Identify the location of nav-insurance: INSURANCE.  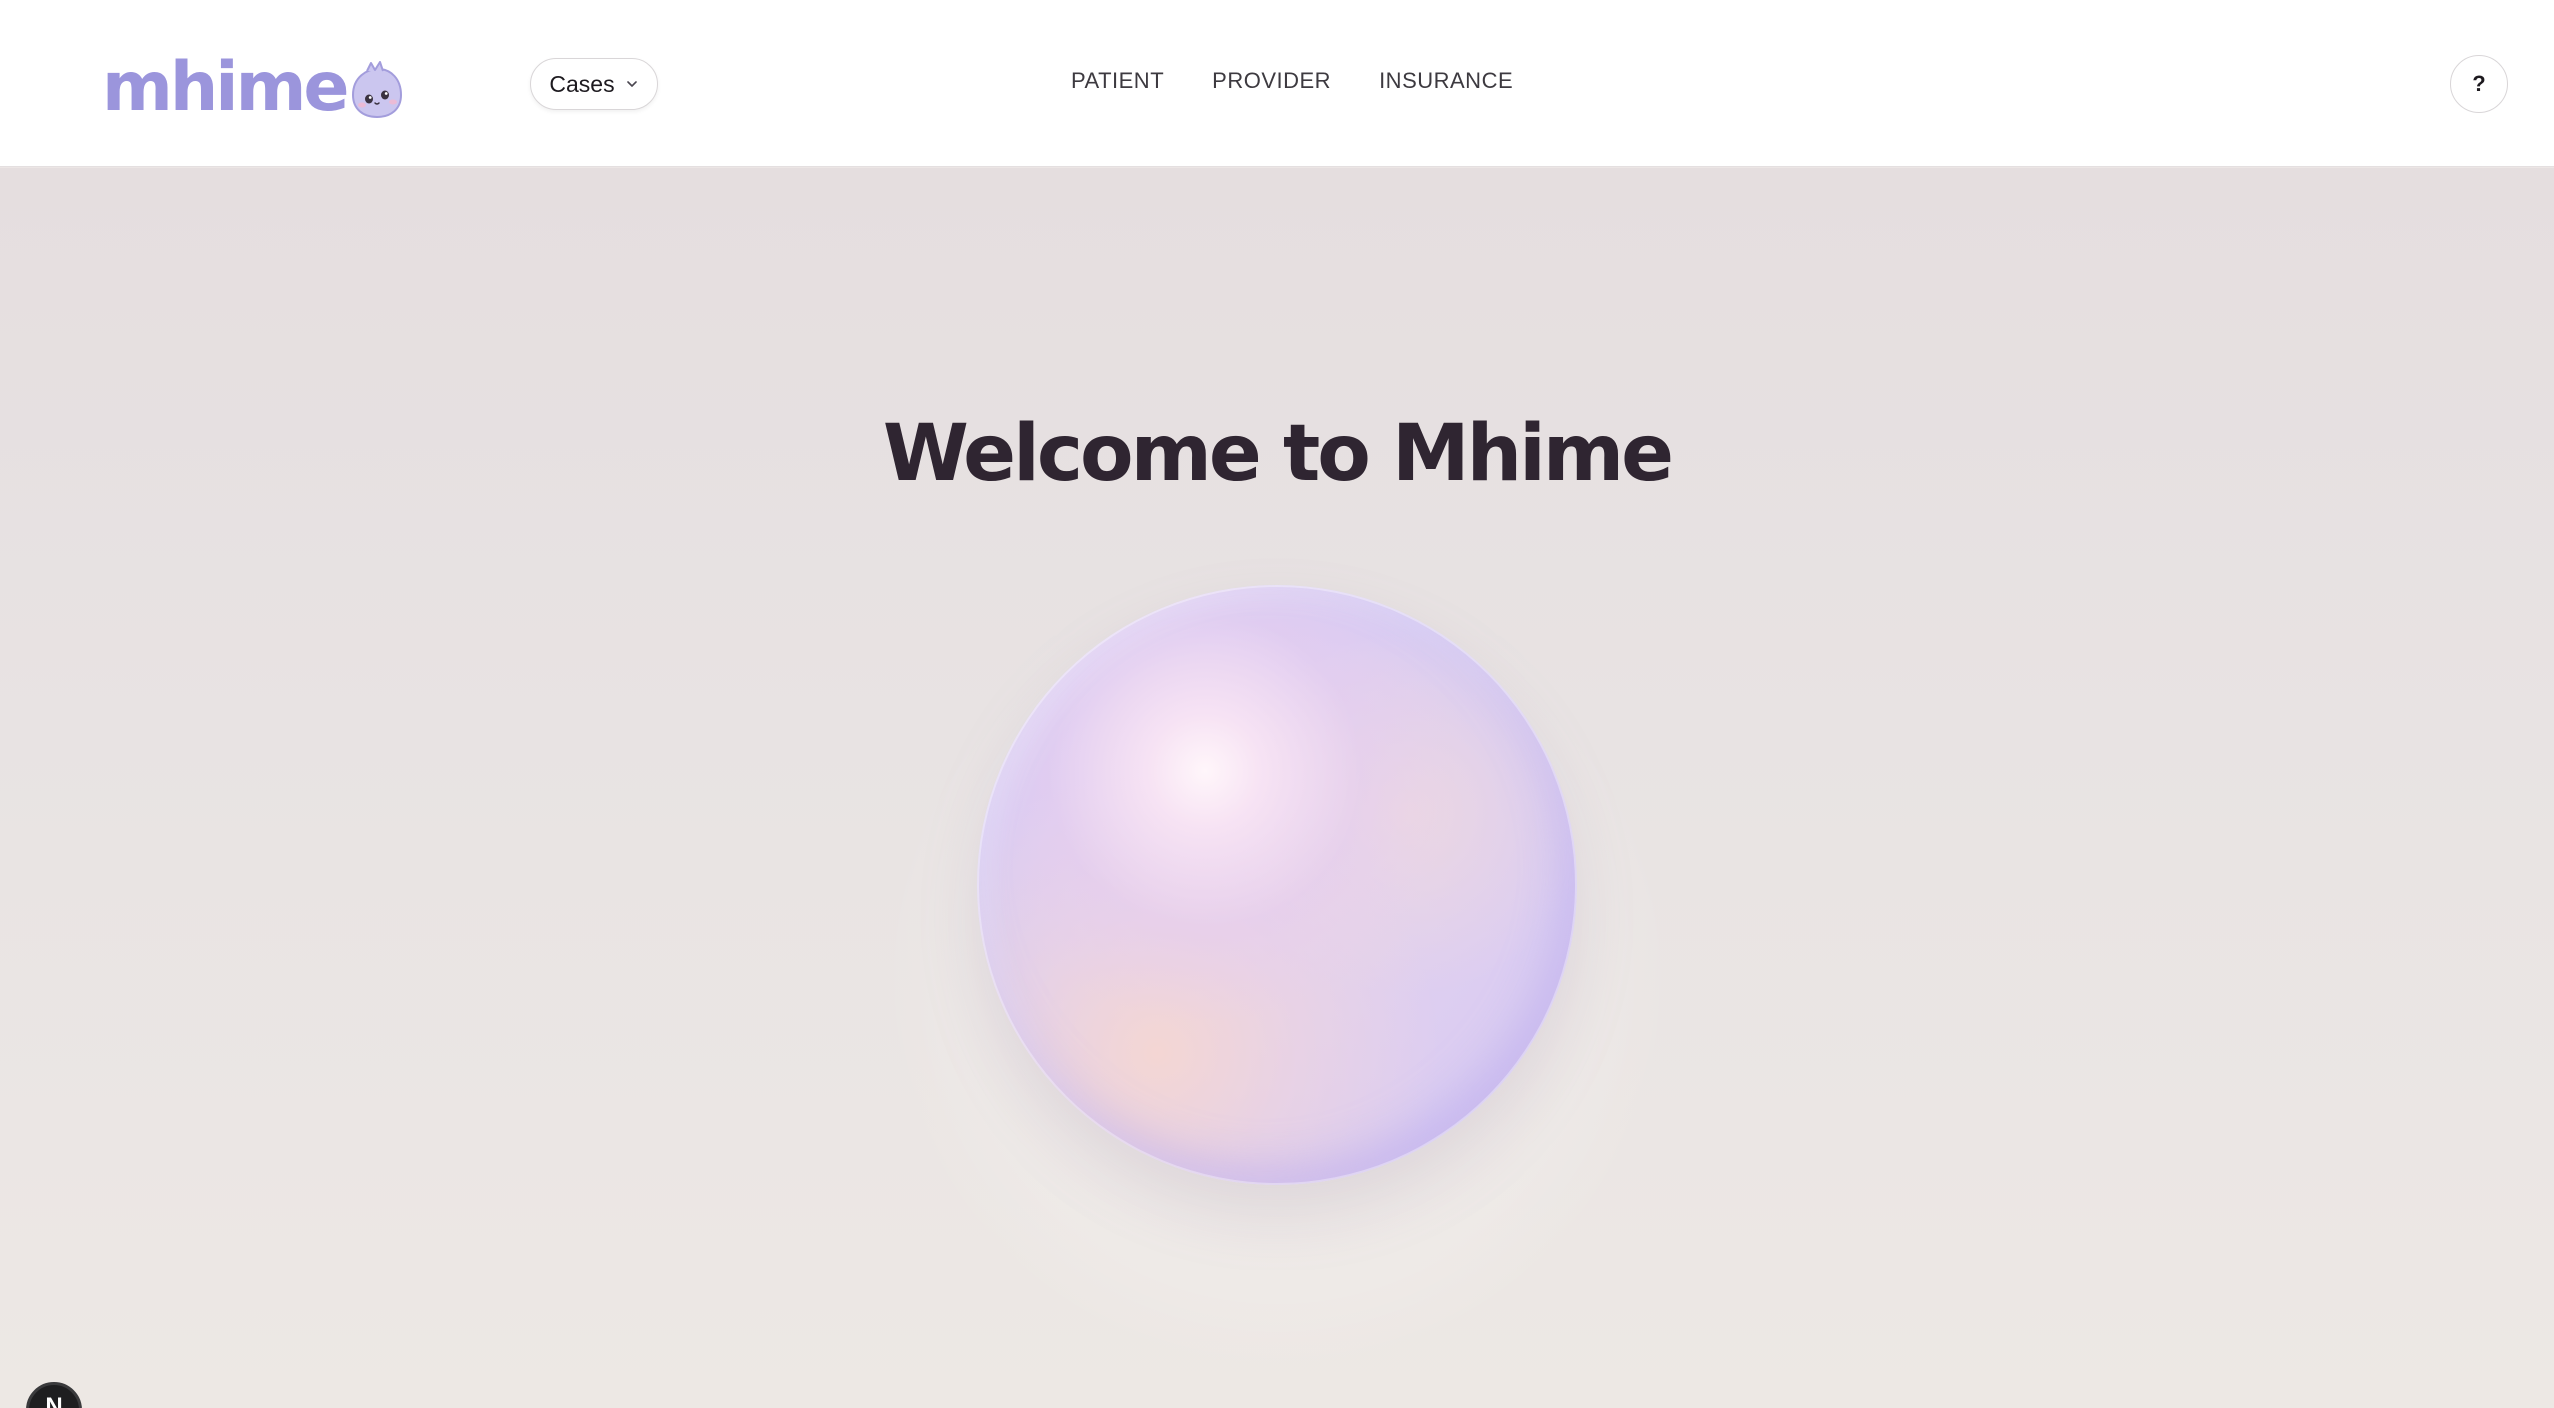
(1446, 81).